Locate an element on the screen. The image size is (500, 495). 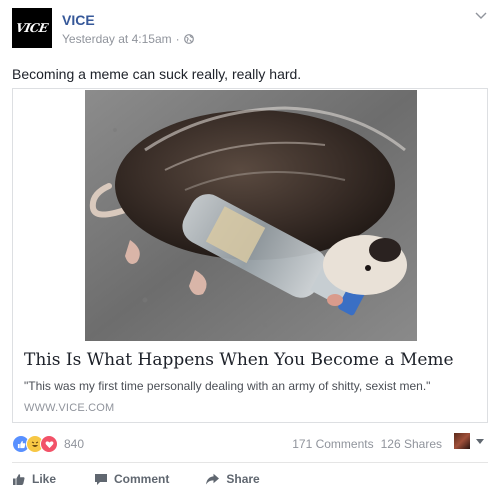
comment-icon is located at coordinates (101, 479).